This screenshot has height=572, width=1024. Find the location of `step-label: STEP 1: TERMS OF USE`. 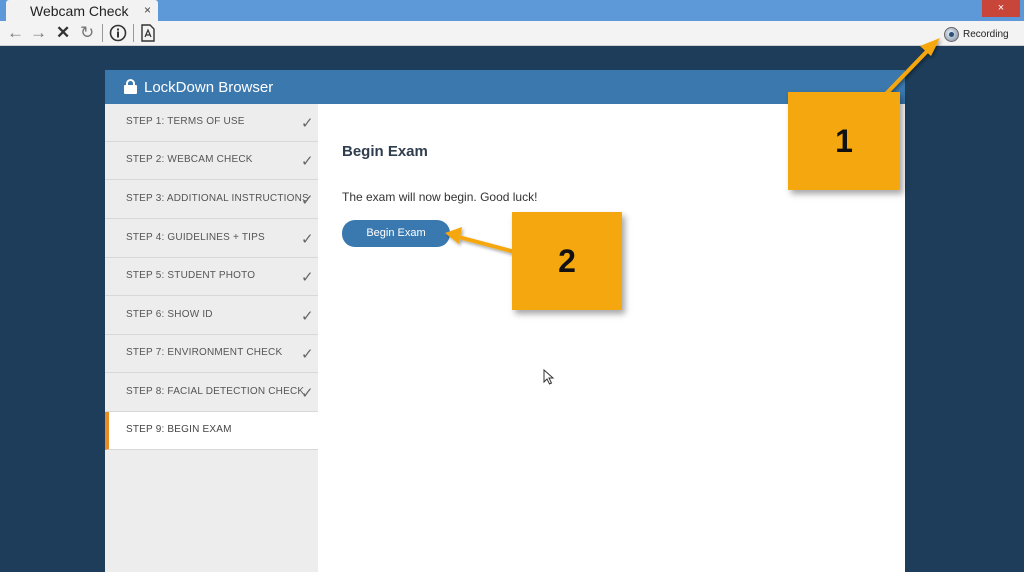

step-label: STEP 1: TERMS OF USE is located at coordinates (185, 121).